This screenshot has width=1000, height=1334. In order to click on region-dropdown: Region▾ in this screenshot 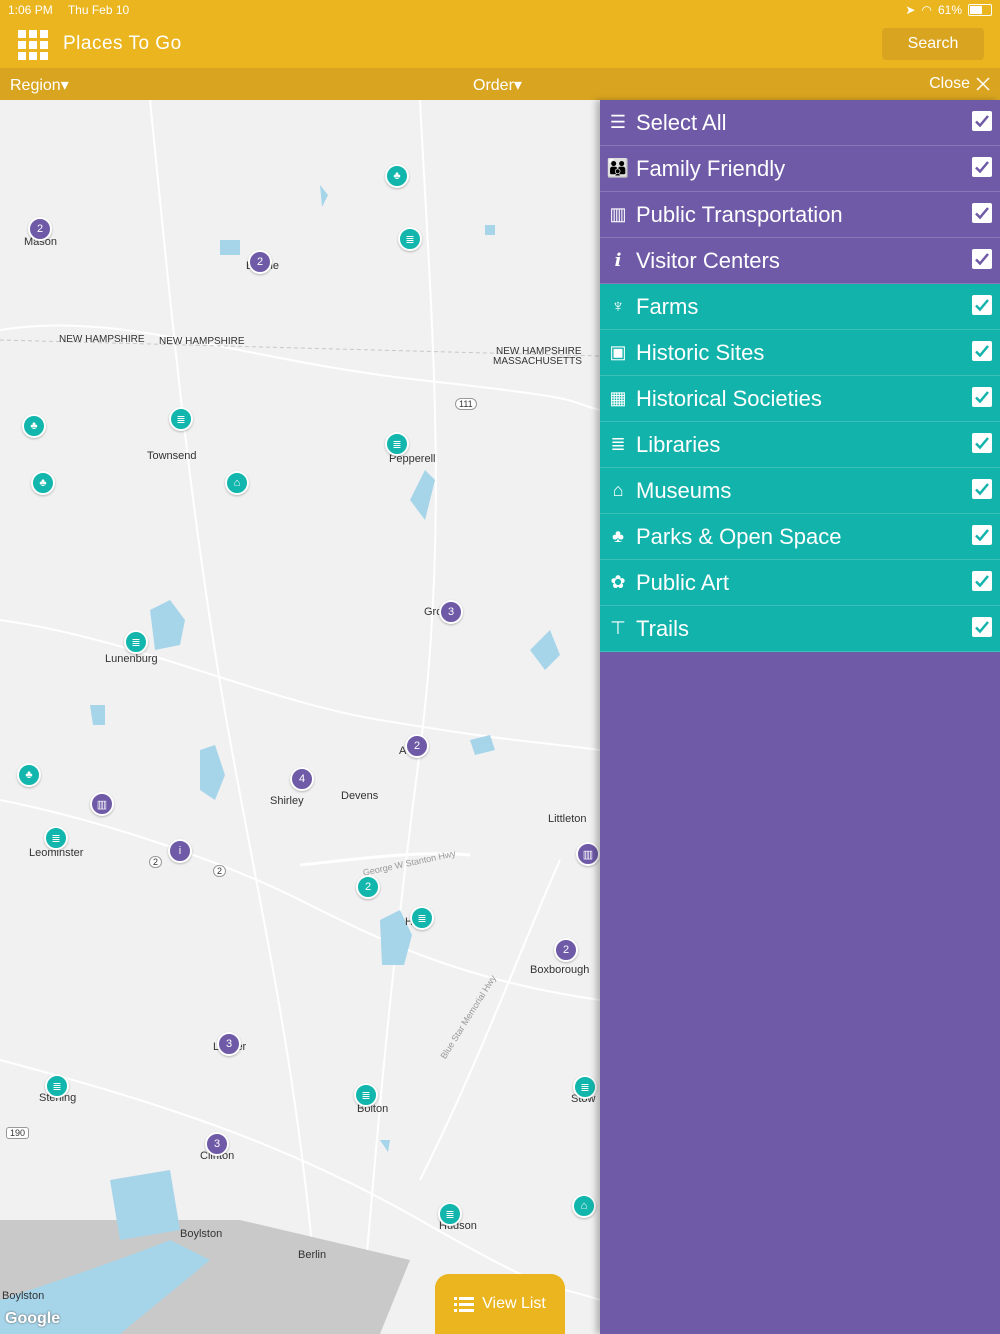, I will do `click(39, 85)`.